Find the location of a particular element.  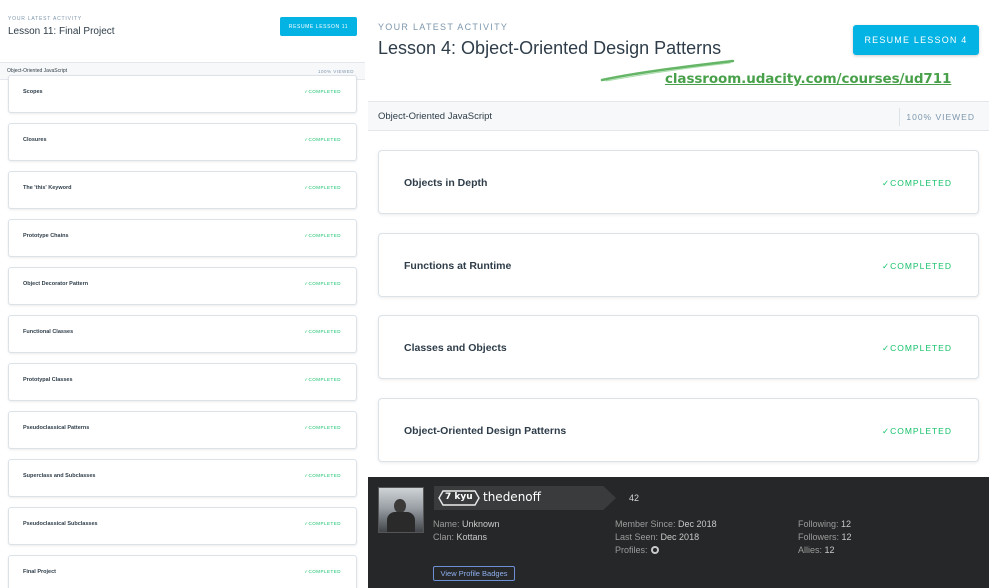

profile-name-row: Name: Unknown is located at coordinates (466, 524).